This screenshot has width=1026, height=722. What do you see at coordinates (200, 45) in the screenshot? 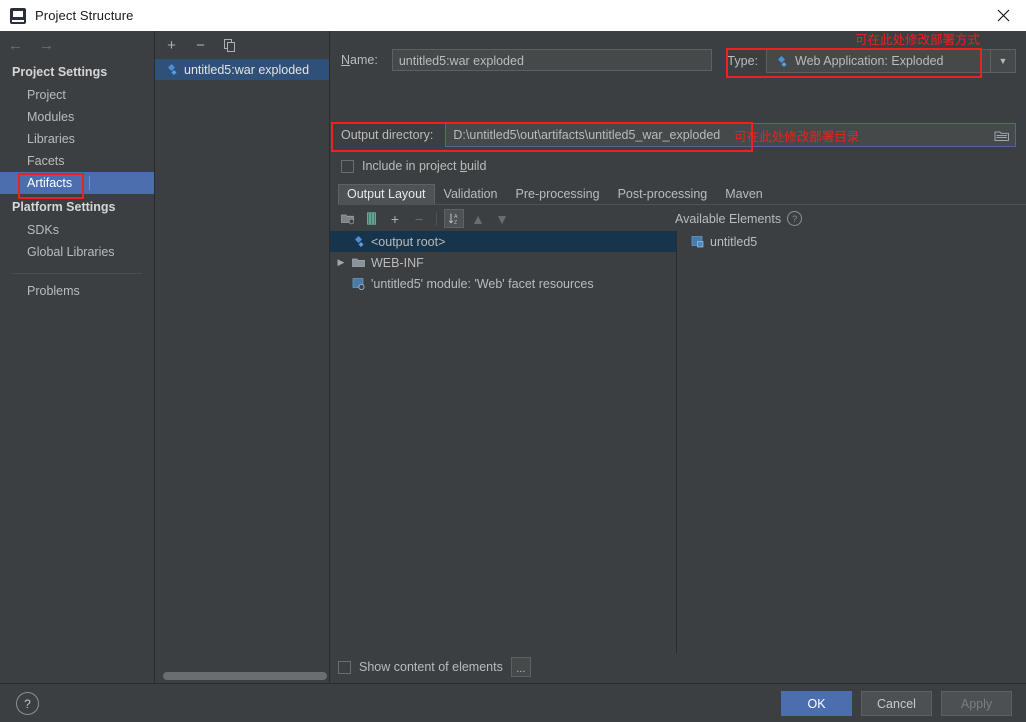
I see `remove-artifact-button: −` at bounding box center [200, 45].